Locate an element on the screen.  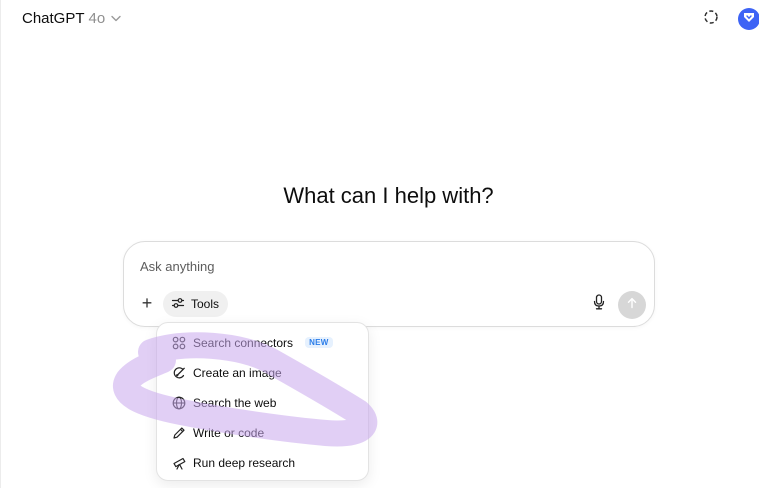
pen-icon is located at coordinates (179, 433).